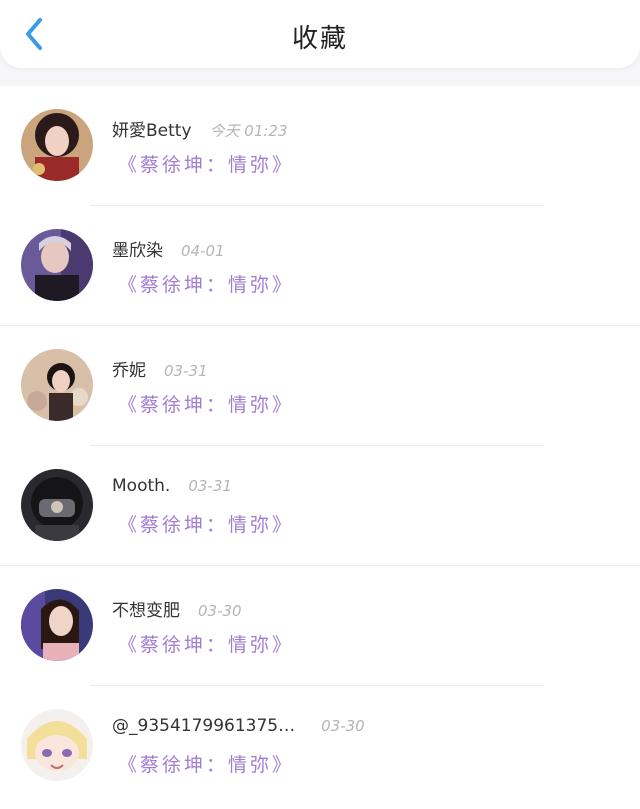  What do you see at coordinates (320, 386) in the screenshot?
I see `list-item: 乔妮 03-31 《蔡徐坤：情弥》` at bounding box center [320, 386].